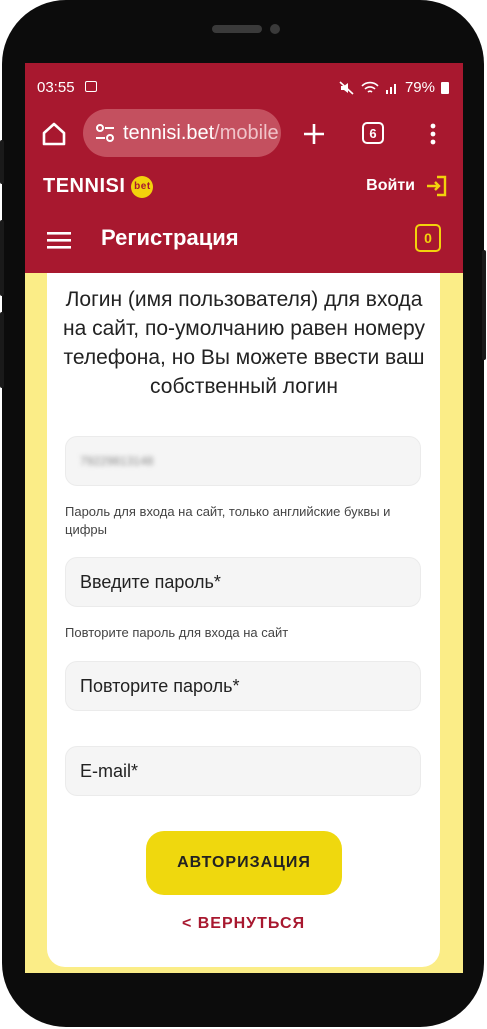 This screenshot has width=487, height=1029. I want to click on logo: TENNISI bet, so click(98, 186).